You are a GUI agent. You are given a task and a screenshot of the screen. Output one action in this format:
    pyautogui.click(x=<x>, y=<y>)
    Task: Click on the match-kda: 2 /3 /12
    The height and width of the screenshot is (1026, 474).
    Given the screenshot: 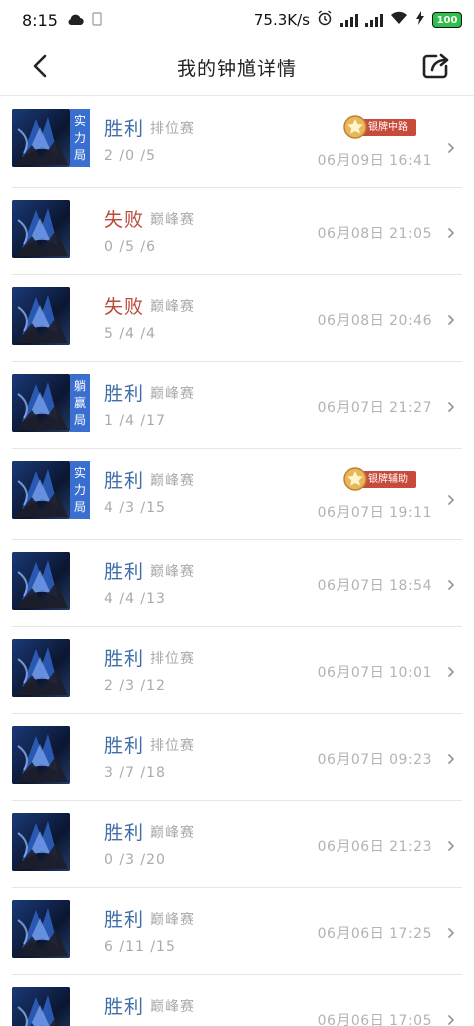 What is the action you would take?
    pyautogui.click(x=135, y=686)
    